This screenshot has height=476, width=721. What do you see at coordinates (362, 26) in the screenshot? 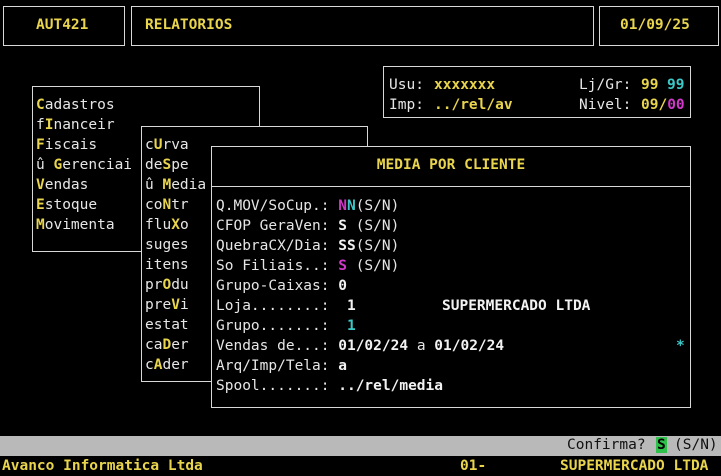
I see `section-box: RELATORIOS` at bounding box center [362, 26].